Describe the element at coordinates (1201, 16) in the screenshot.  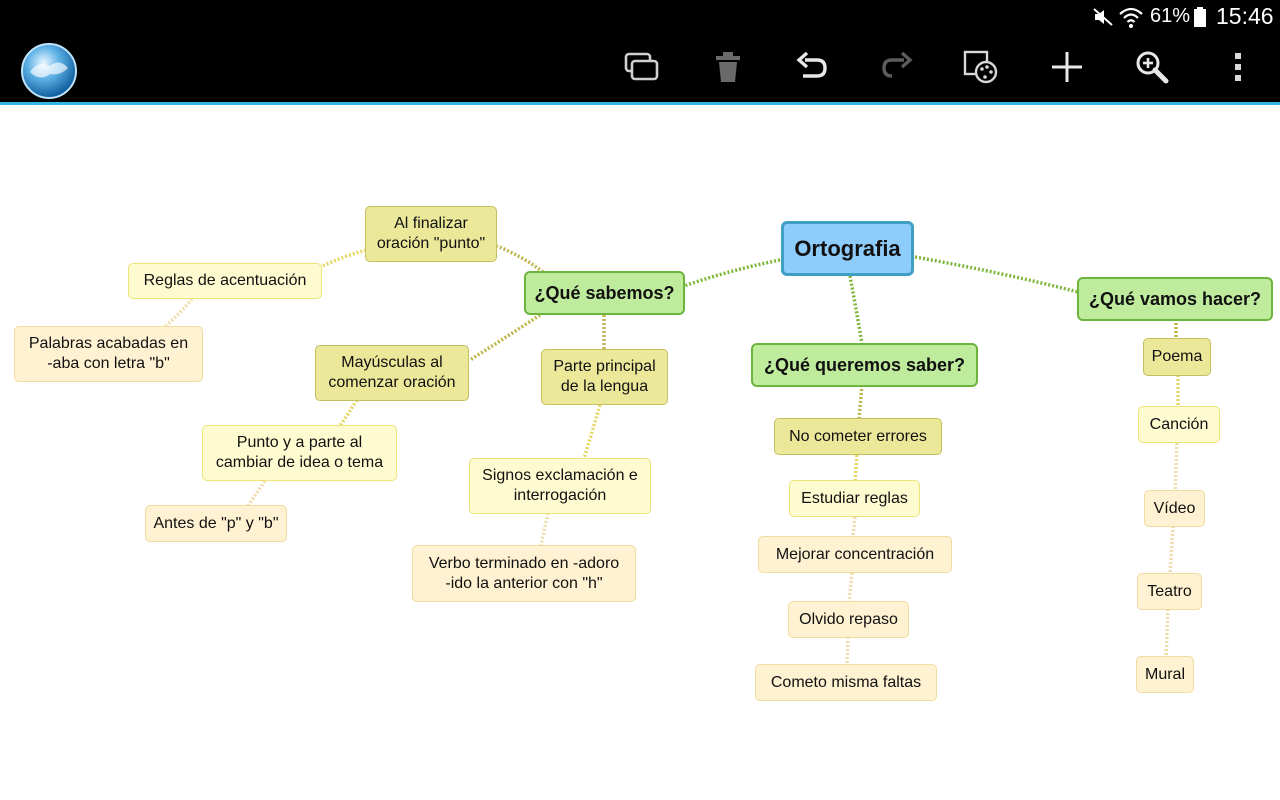
I see `battery-icon` at that location.